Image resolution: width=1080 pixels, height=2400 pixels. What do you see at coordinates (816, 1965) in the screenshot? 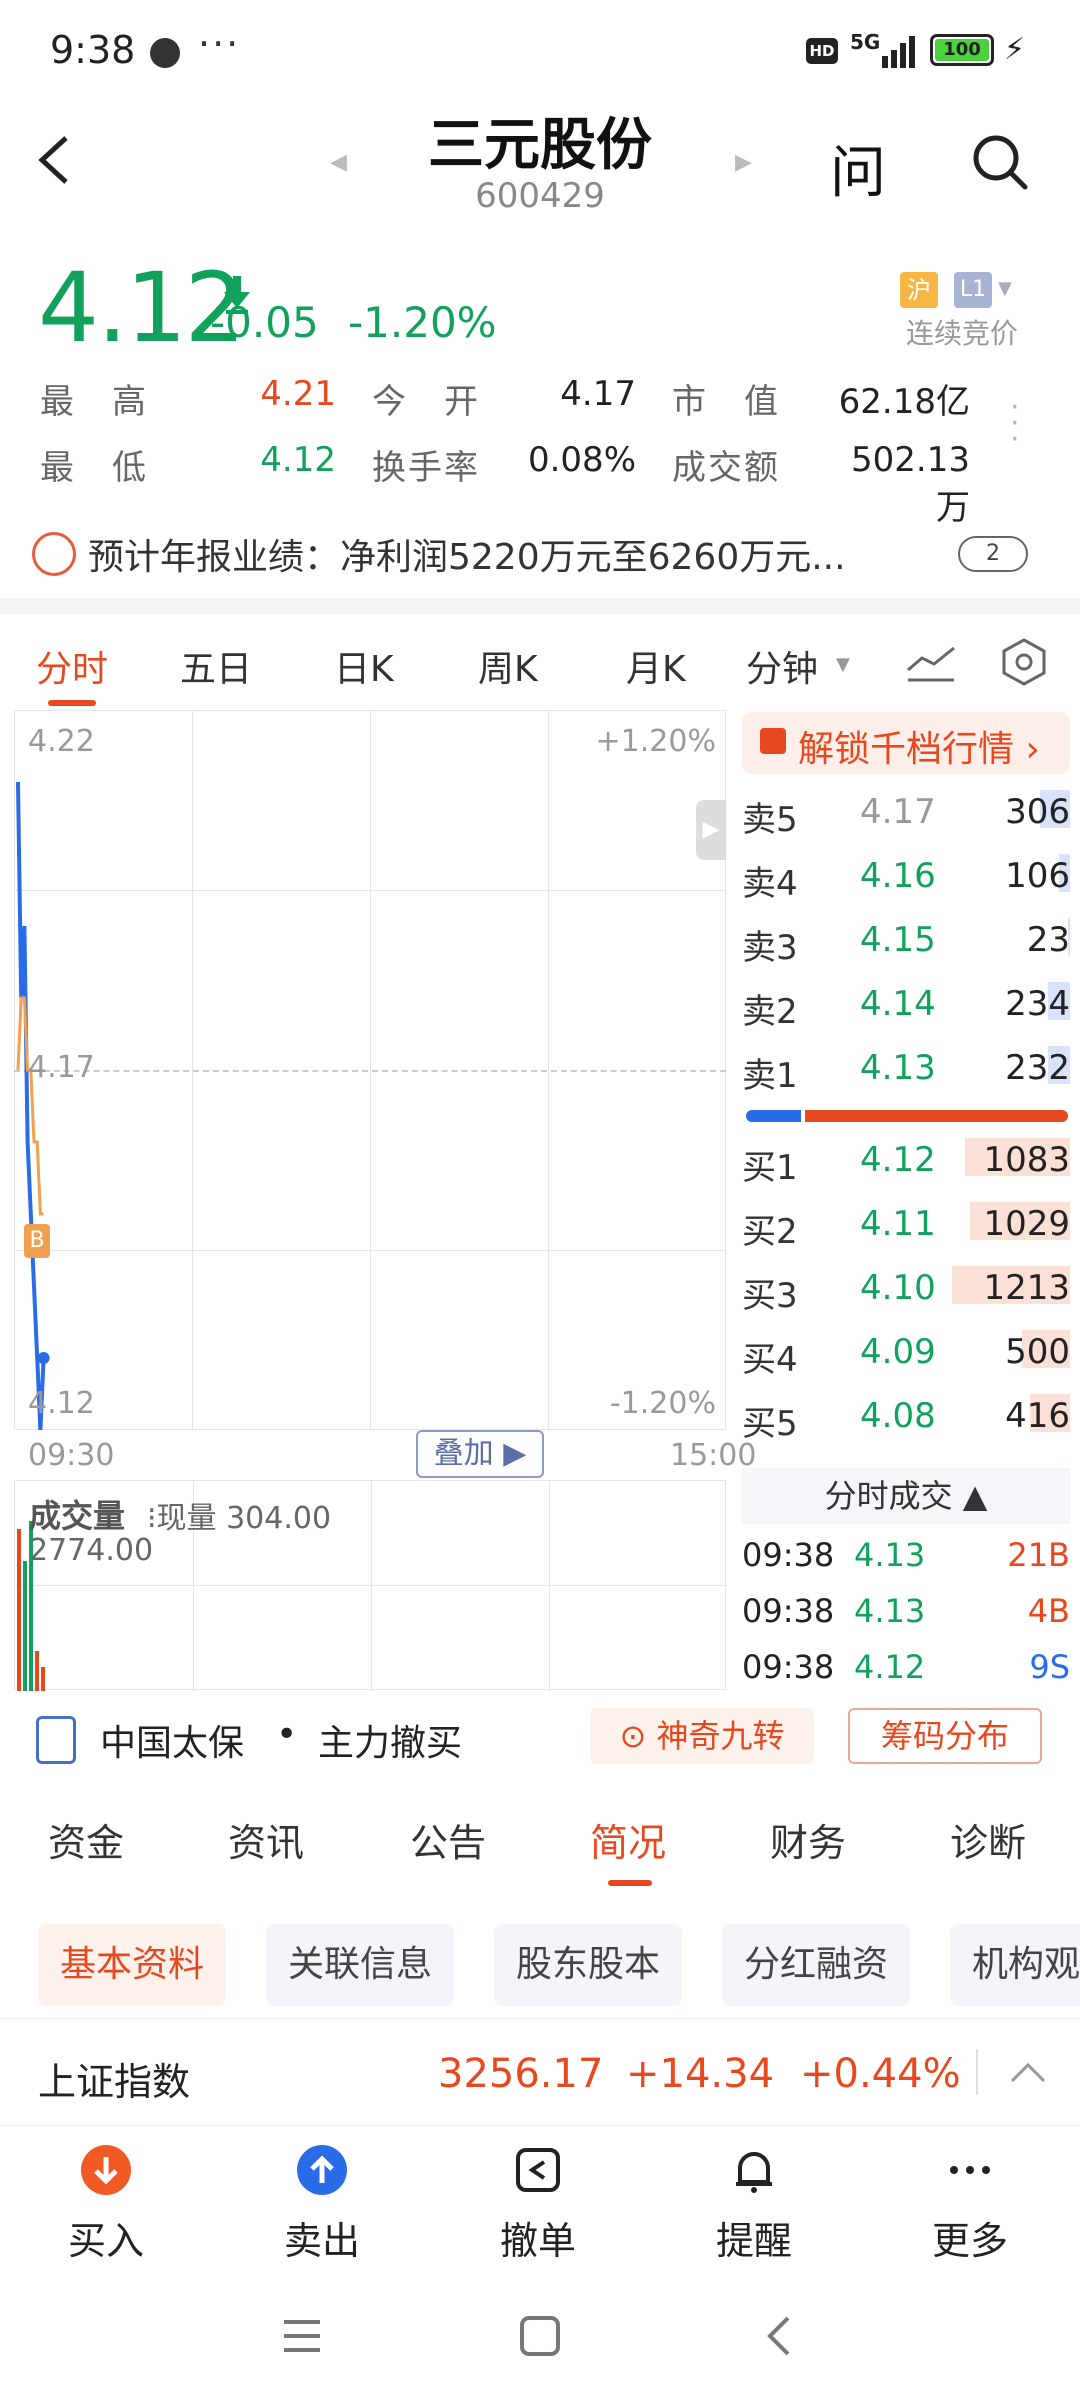
I see `chip-dividends: 分红融资` at bounding box center [816, 1965].